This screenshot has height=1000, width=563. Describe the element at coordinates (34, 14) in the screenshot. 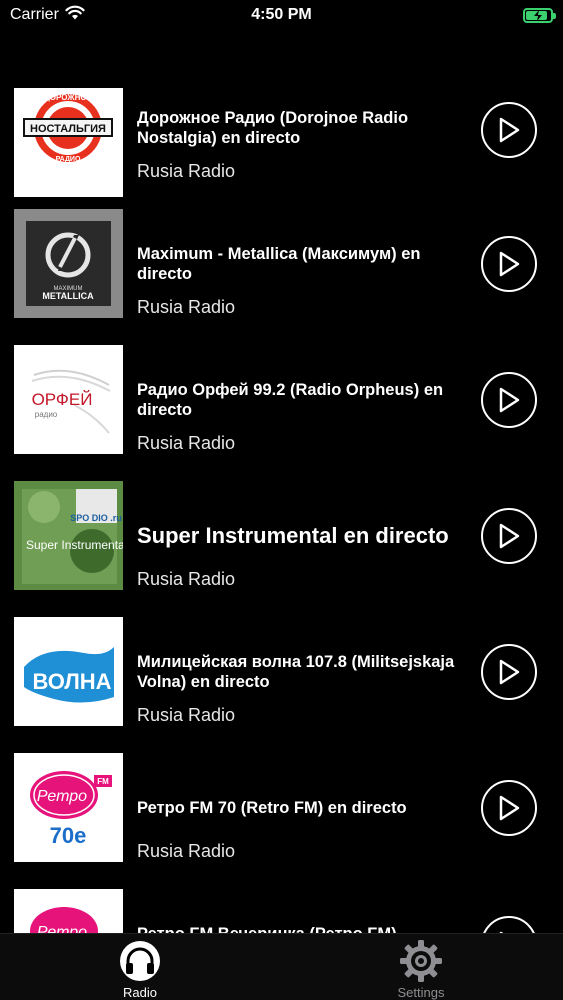

I see `carrier-label: Carrier` at that location.